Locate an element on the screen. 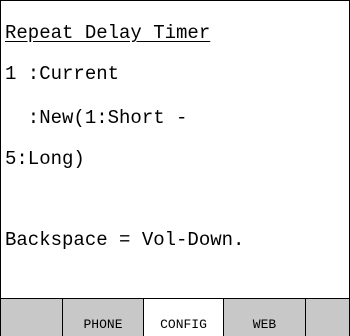  new-value-prompt: :New(1:Short - is located at coordinates (96, 118).